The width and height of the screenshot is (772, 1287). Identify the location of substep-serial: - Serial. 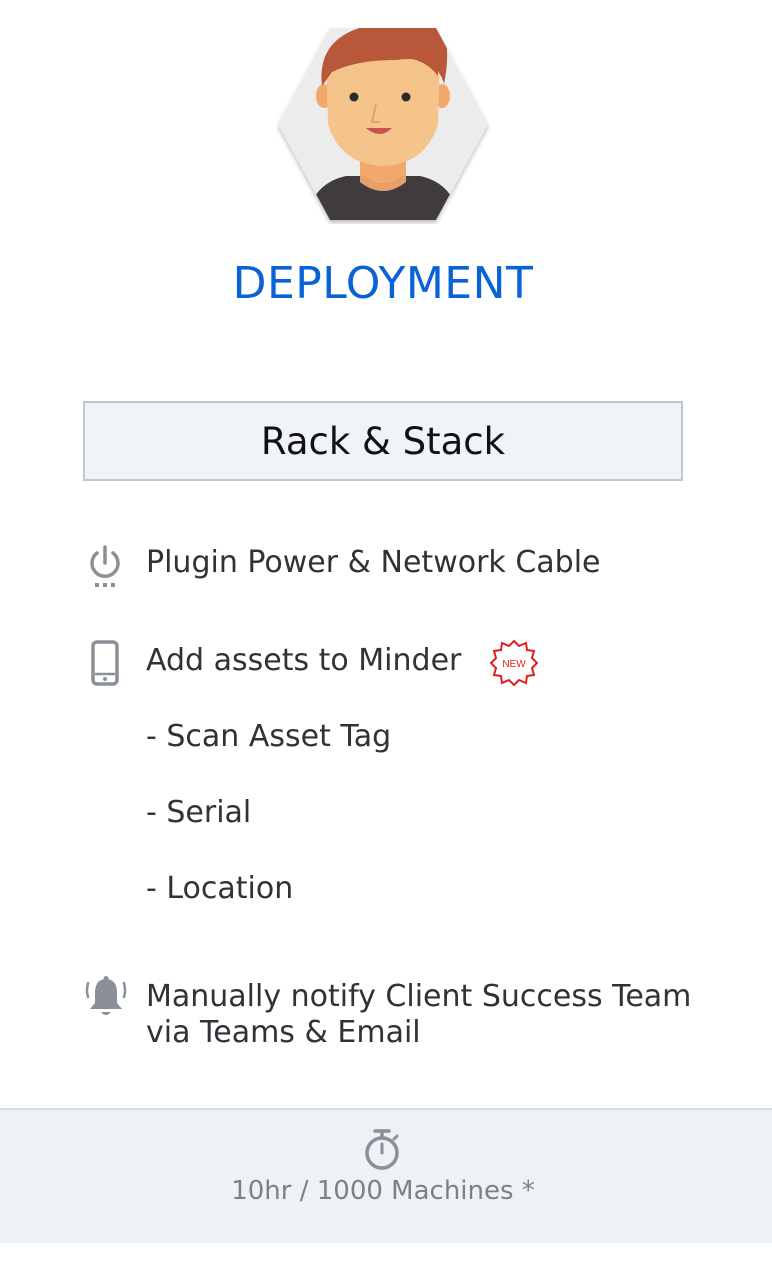
(199, 812).